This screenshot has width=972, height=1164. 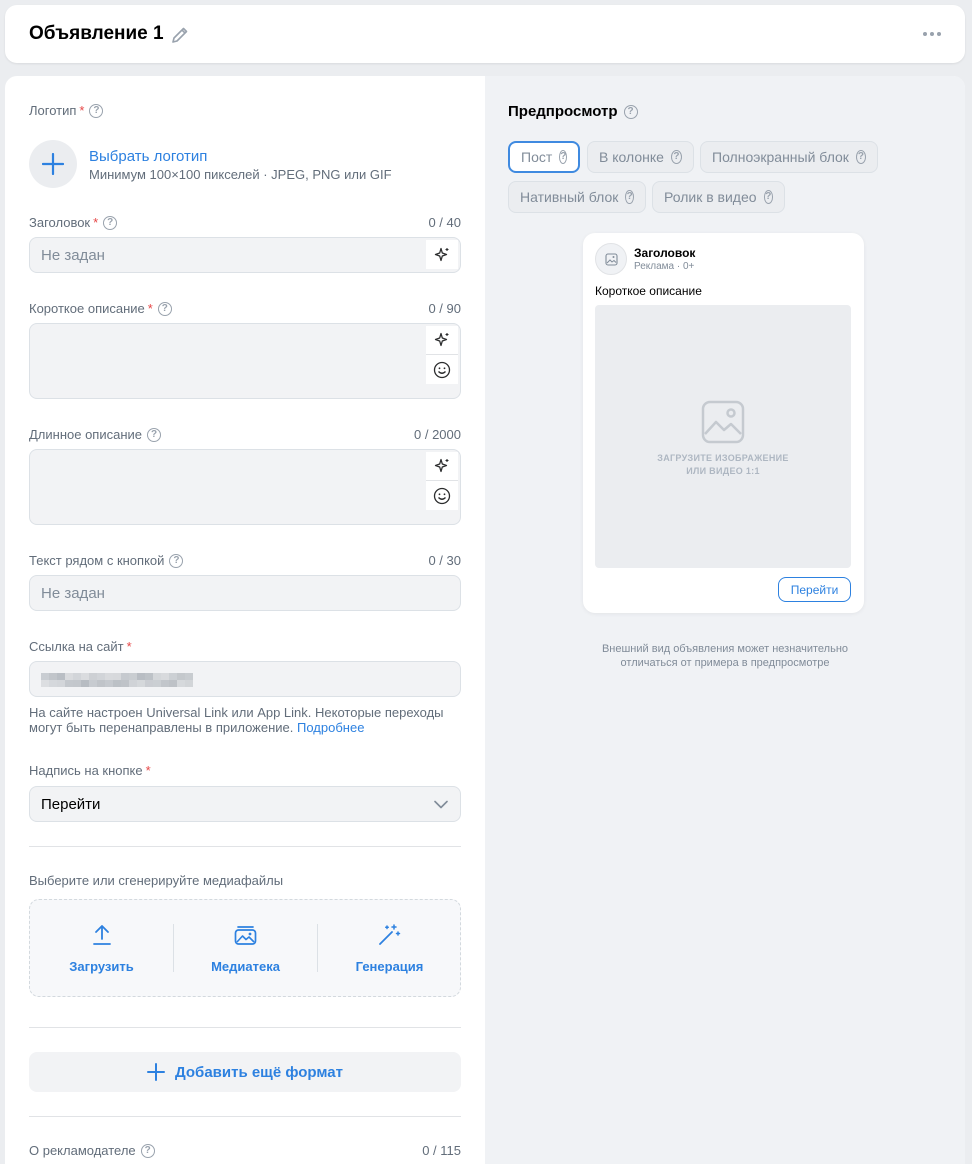 I want to click on cta-select: Перейти, so click(x=245, y=804).